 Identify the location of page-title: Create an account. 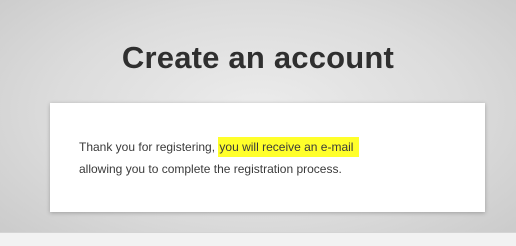
(258, 57).